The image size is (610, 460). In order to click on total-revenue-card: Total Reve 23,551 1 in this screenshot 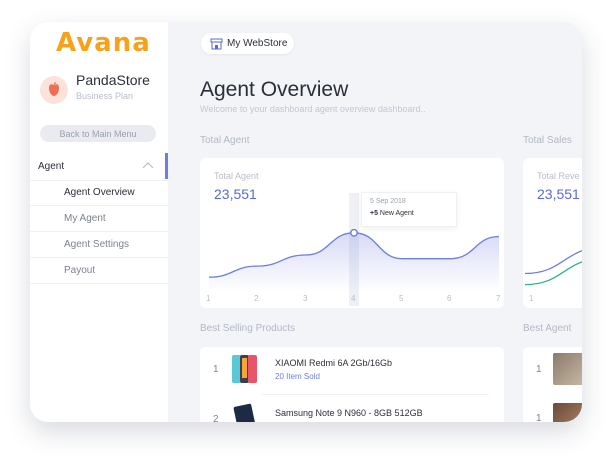, I will do `click(552, 233)`.